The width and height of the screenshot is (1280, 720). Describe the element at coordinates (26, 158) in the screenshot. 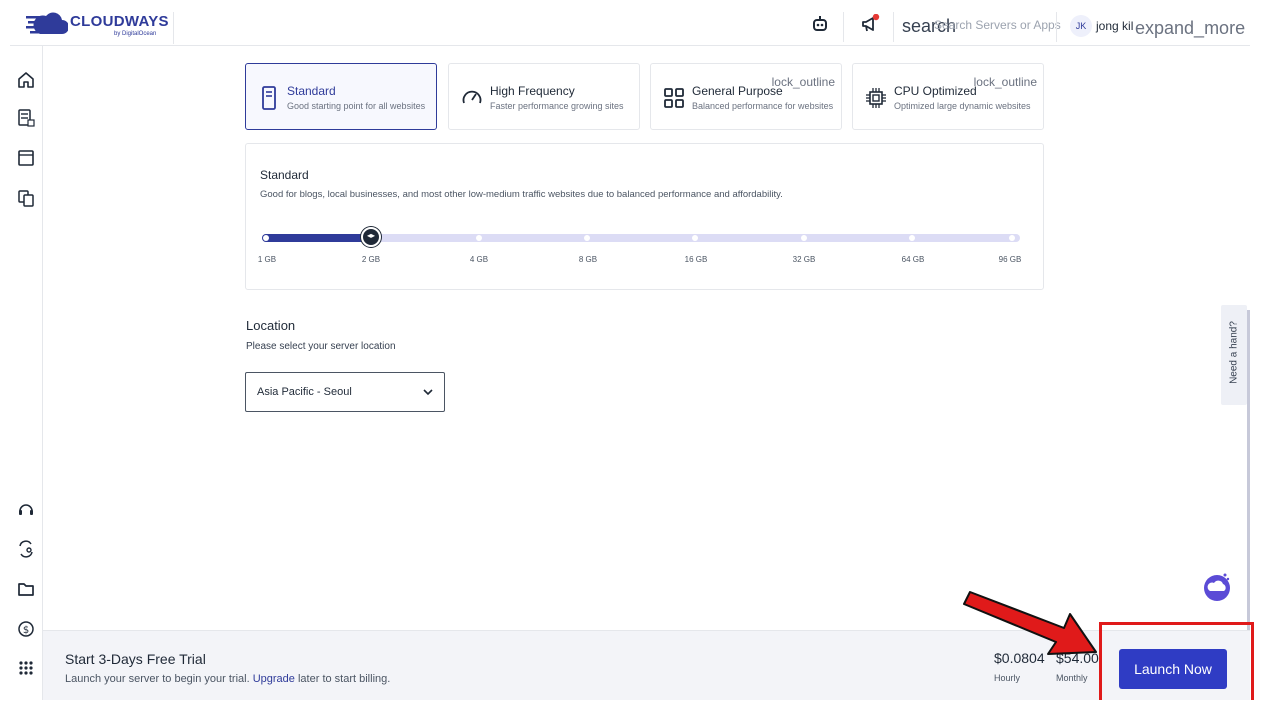

I see `applications-icon` at that location.